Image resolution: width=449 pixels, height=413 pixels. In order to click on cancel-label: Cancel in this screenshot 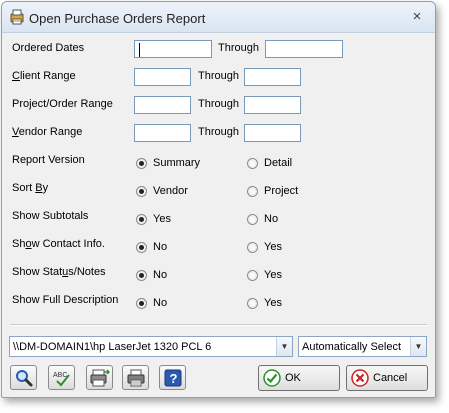, I will do `click(390, 378)`.